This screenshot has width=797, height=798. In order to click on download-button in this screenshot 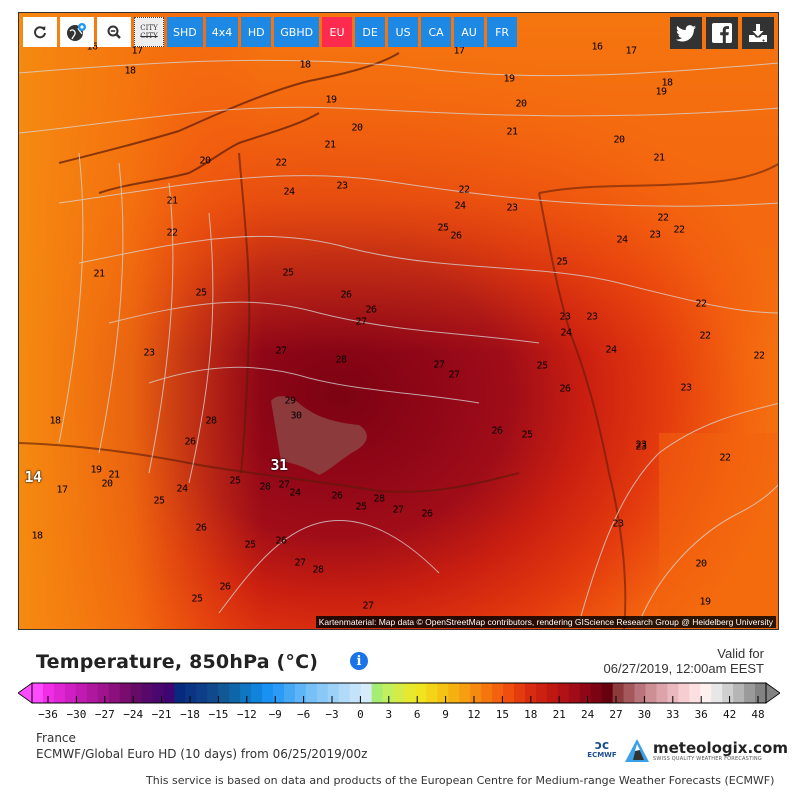, I will do `click(758, 33)`.